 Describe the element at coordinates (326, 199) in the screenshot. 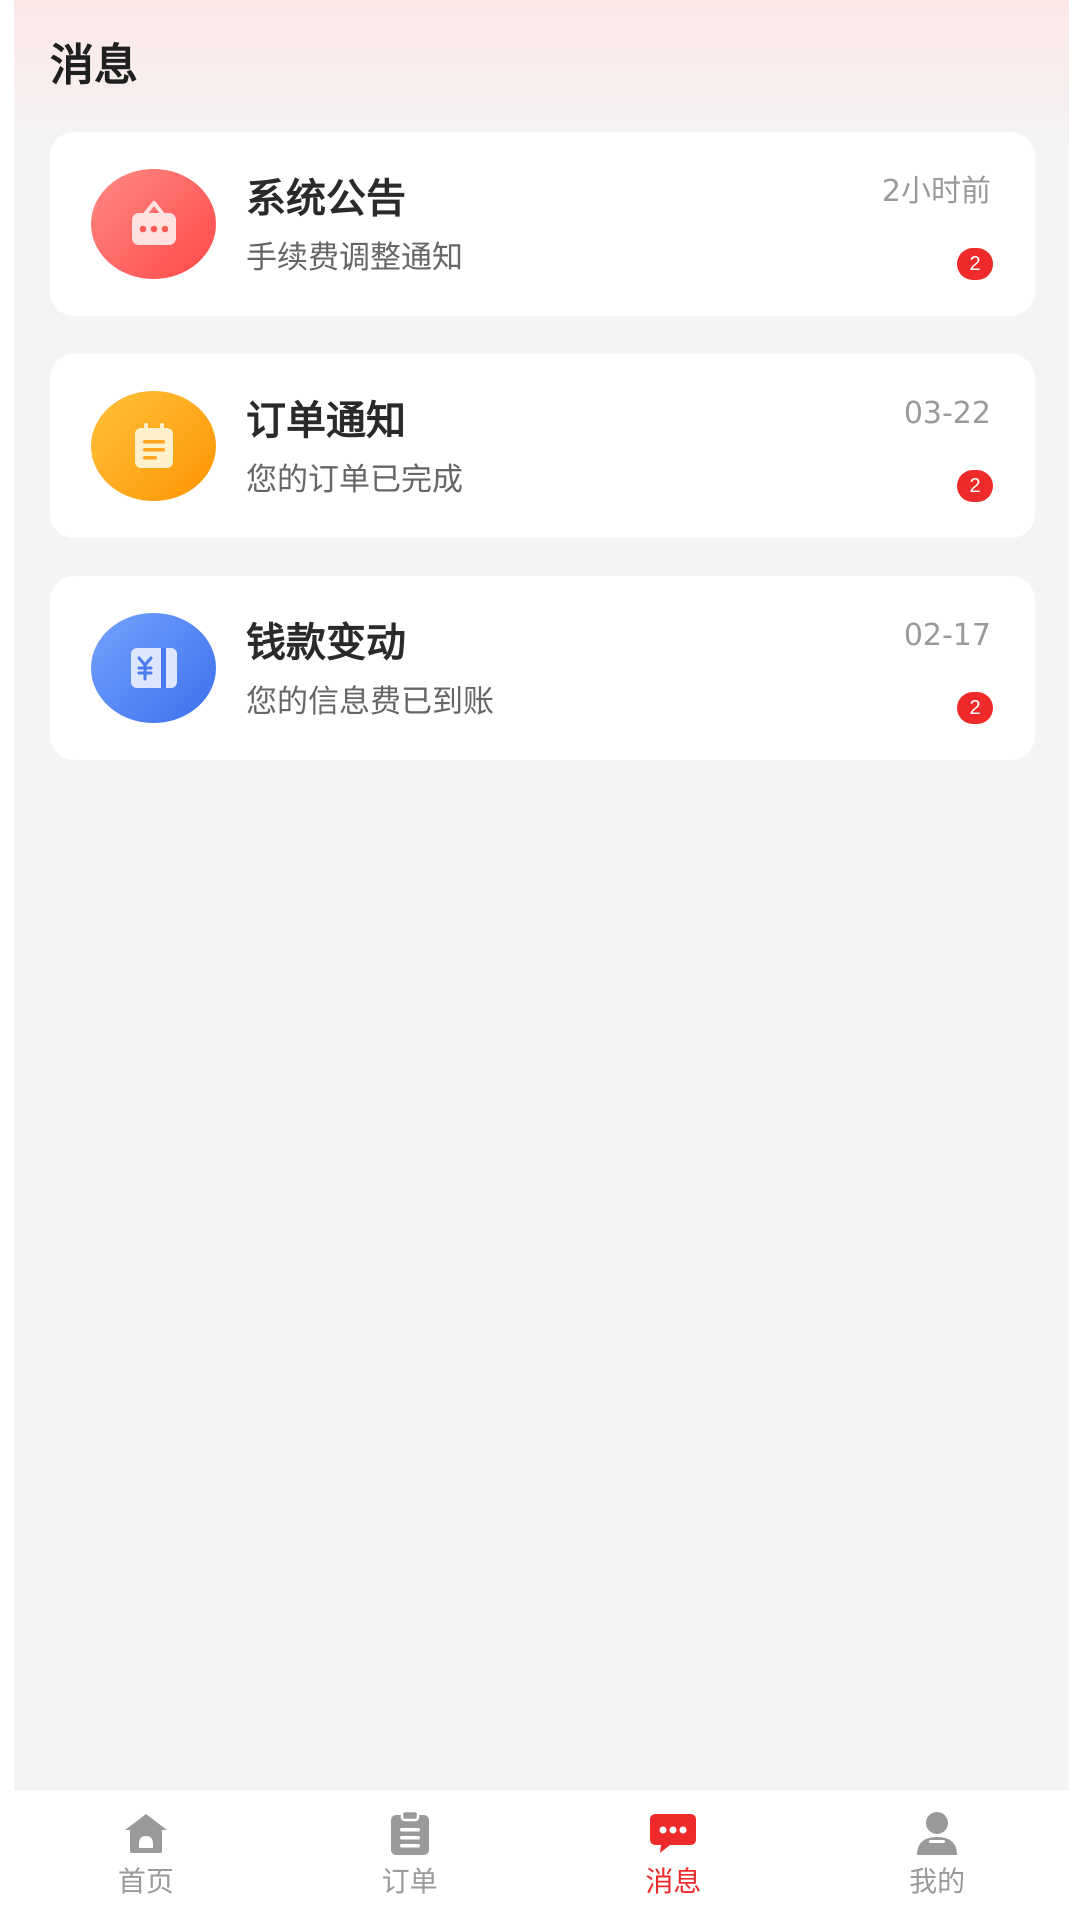

I see `message-title: 系统公告` at that location.